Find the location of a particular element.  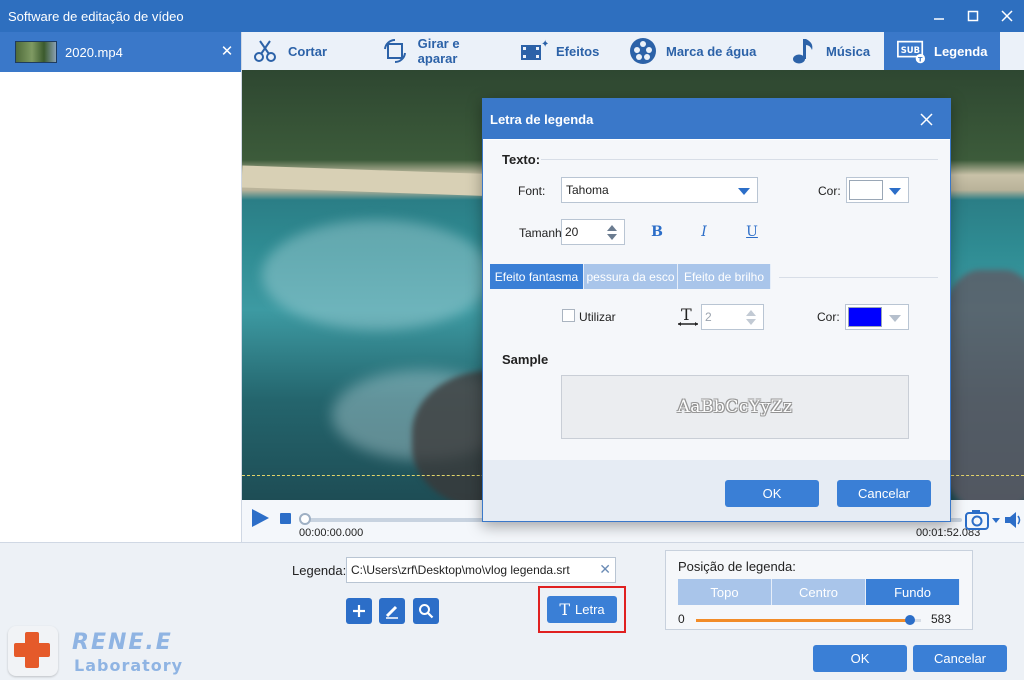

dialog-title: Letra de legenda is located at coordinates (542, 119).